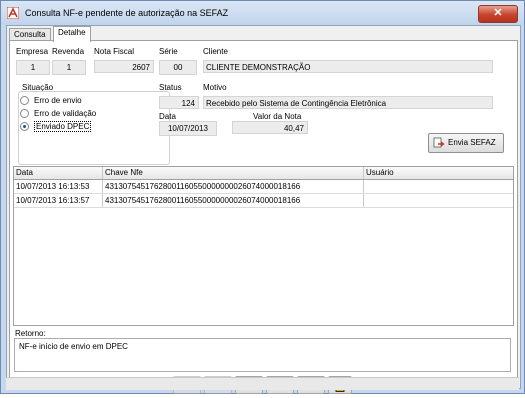 The height and width of the screenshot is (398, 525). What do you see at coordinates (188, 128) in the screenshot?
I see `data-field: 10/07/2013` at bounding box center [188, 128].